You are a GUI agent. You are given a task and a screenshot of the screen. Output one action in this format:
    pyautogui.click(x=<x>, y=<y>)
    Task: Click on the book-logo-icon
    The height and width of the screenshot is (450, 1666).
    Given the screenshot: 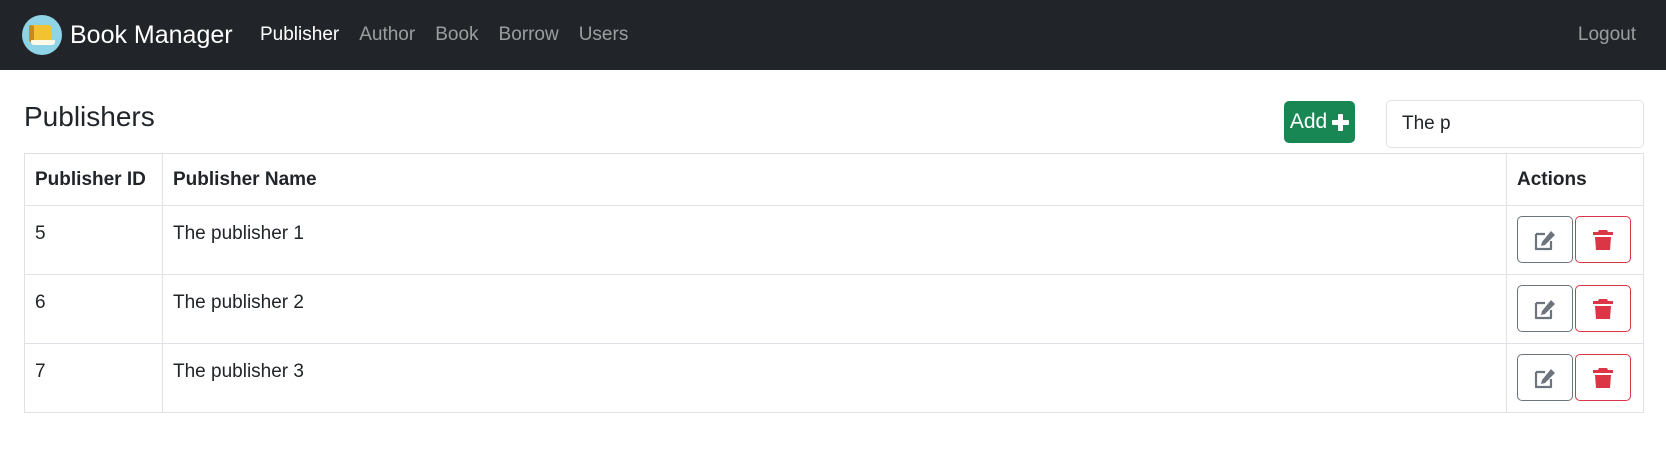 What is the action you would take?
    pyautogui.click(x=42, y=35)
    